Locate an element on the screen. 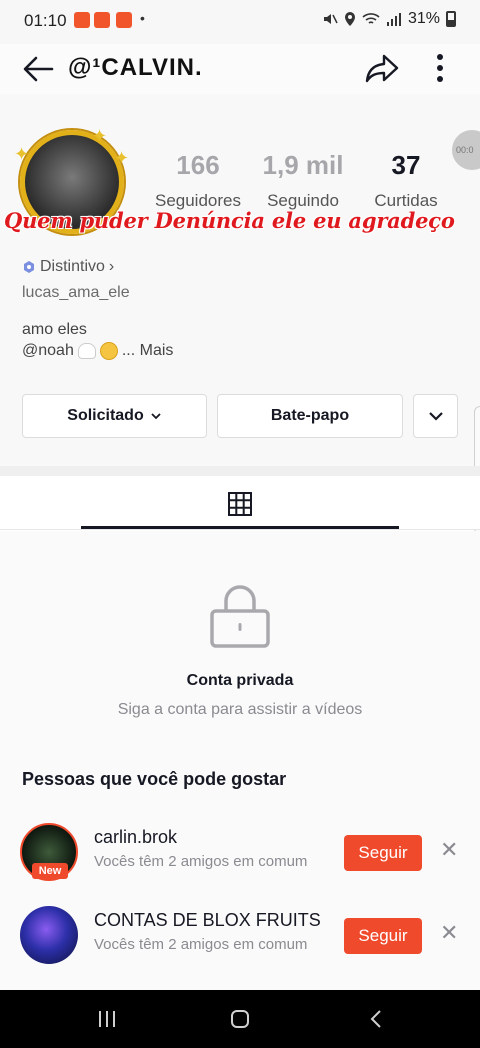  badge-link: Distintivo › is located at coordinates (68, 267).